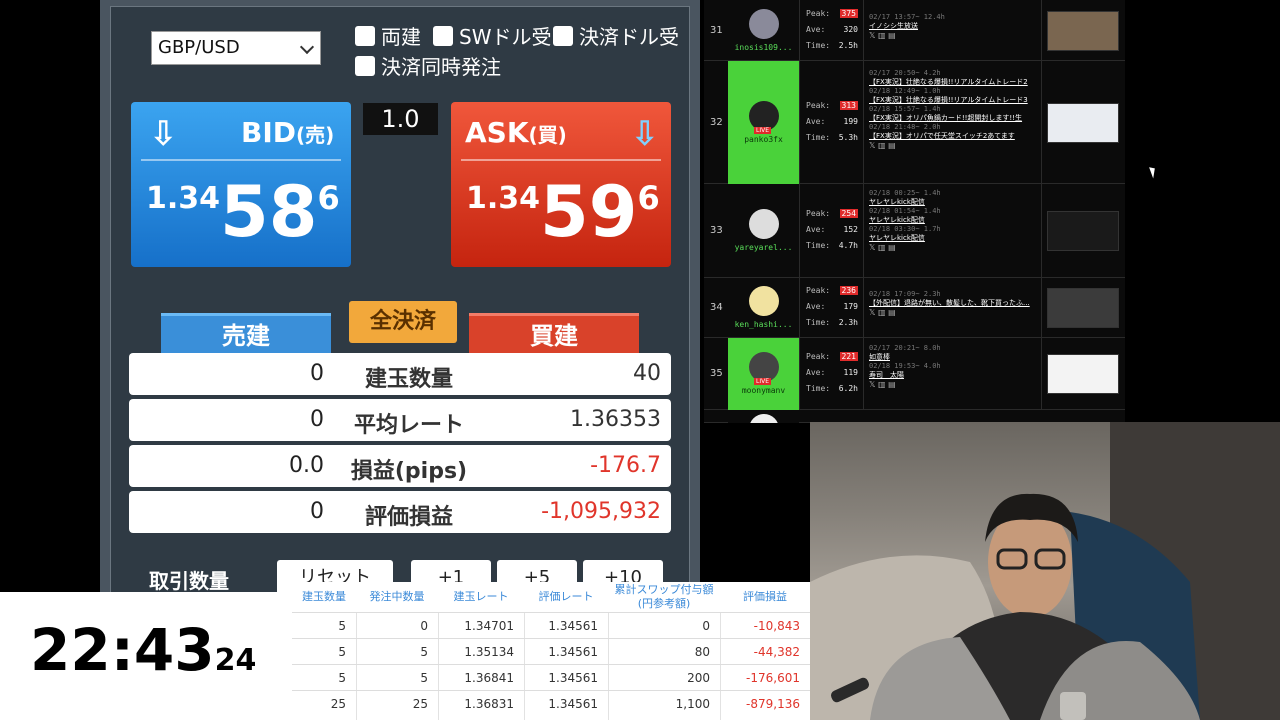 This screenshot has width=1280, height=720. What do you see at coordinates (716, 373) in the screenshot?
I see `rank-number: 35` at bounding box center [716, 373].